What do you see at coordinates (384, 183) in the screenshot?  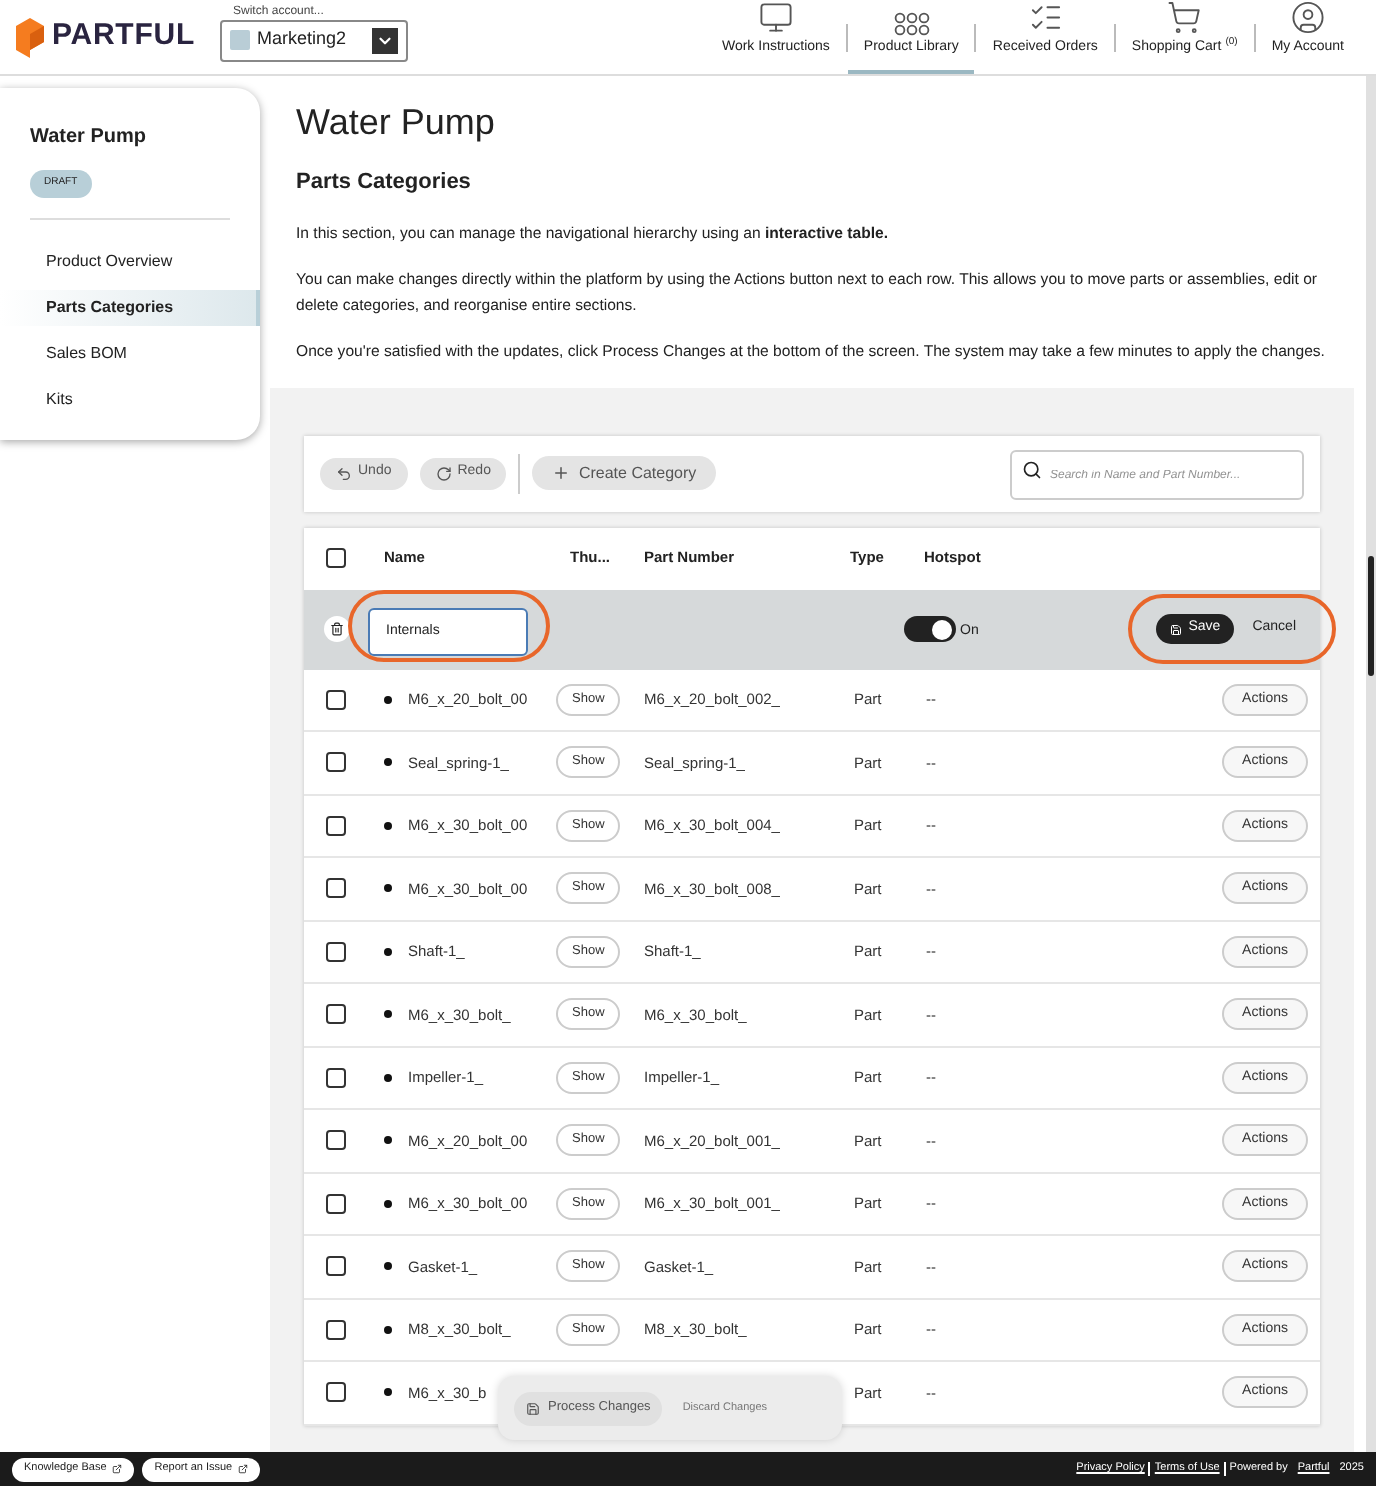 I see `section-heading: Parts Categories` at bounding box center [384, 183].